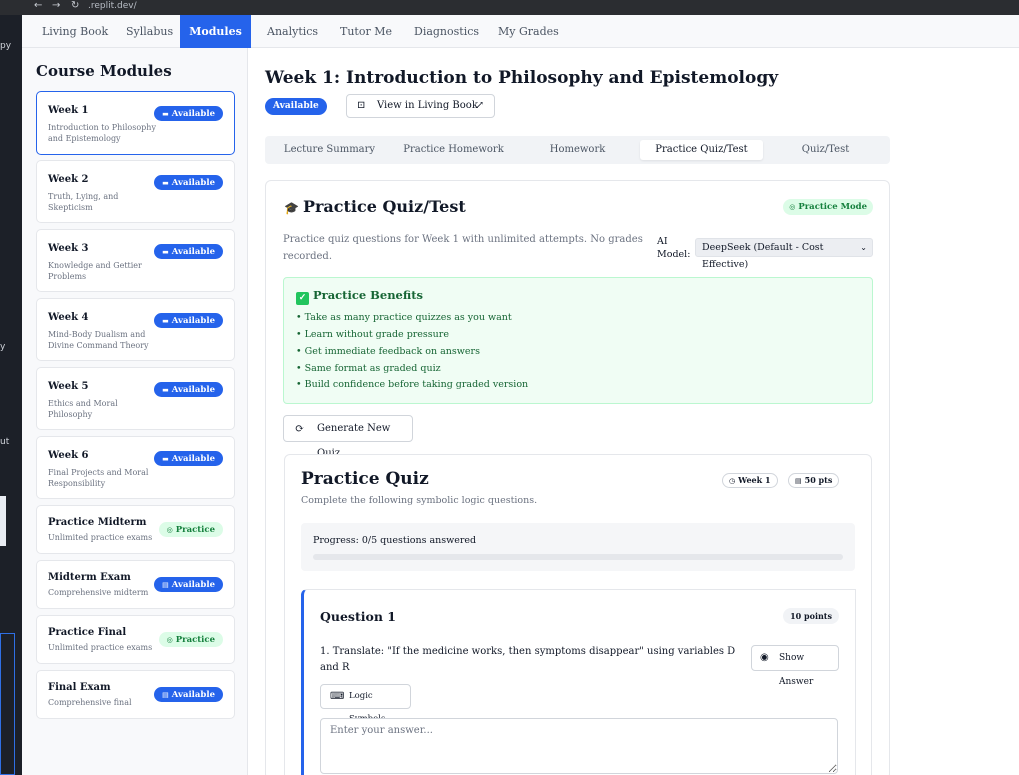 The height and width of the screenshot is (775, 1019). I want to click on tab-quiz-test: Quiz/Test, so click(825, 150).